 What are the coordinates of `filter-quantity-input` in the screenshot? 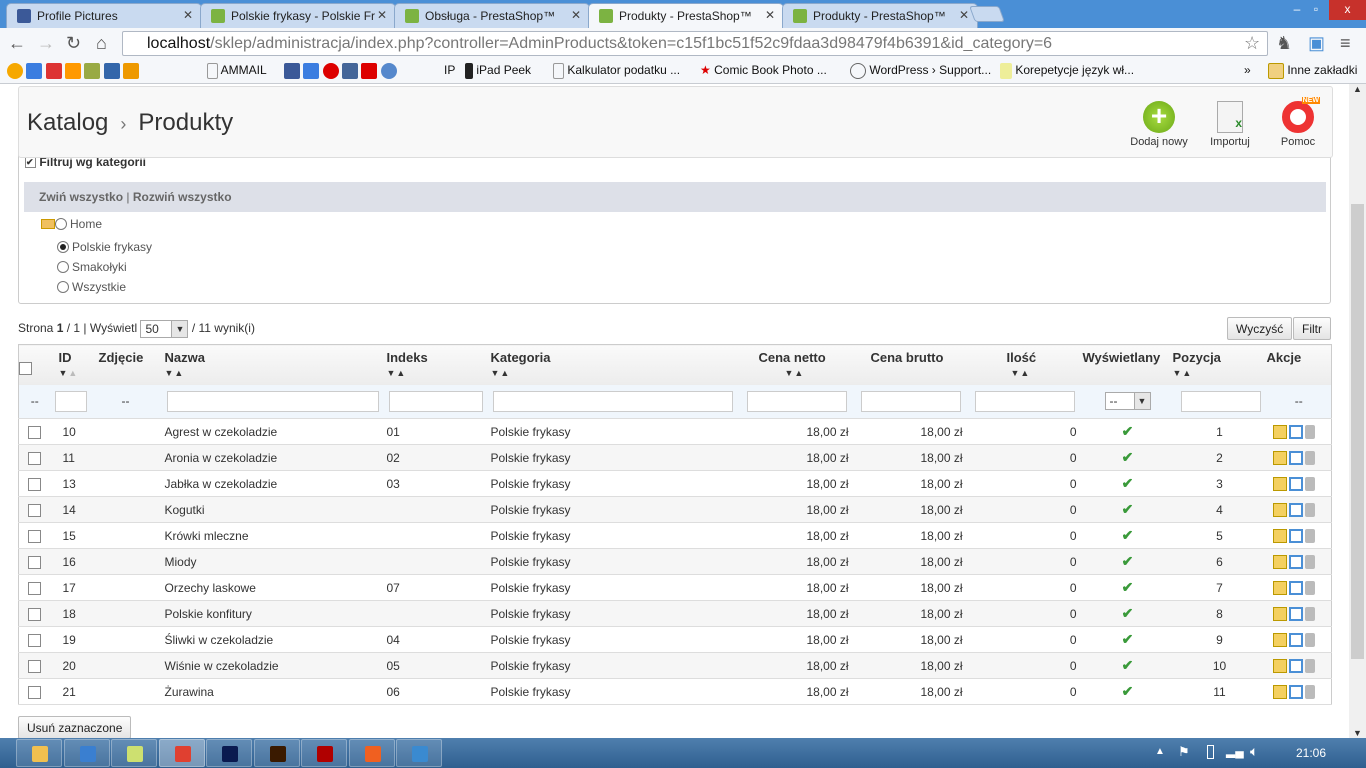 It's located at (1024, 401).